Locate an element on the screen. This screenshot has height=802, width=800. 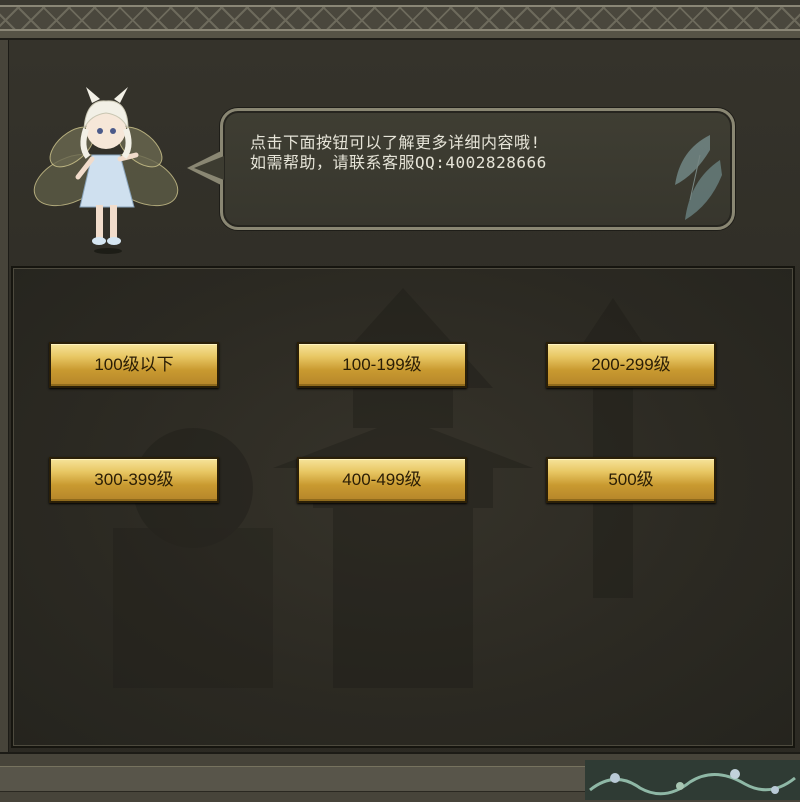
fairy-mascot-icon is located at coordinates (106, 170).